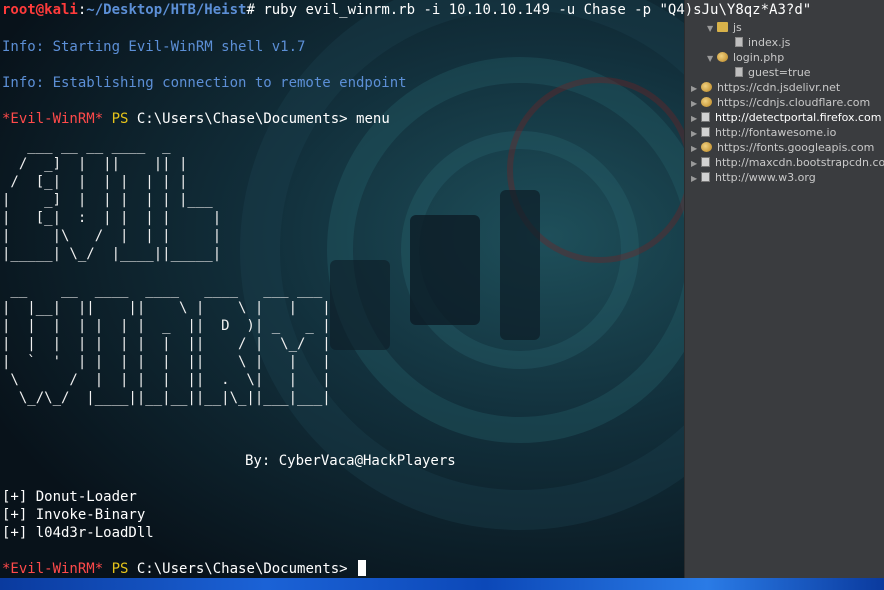 The height and width of the screenshot is (590, 884). What do you see at coordinates (154, 47) in the screenshot?
I see `info-start-line: Info: Starting Evil-WinRM shell v1.7` at bounding box center [154, 47].